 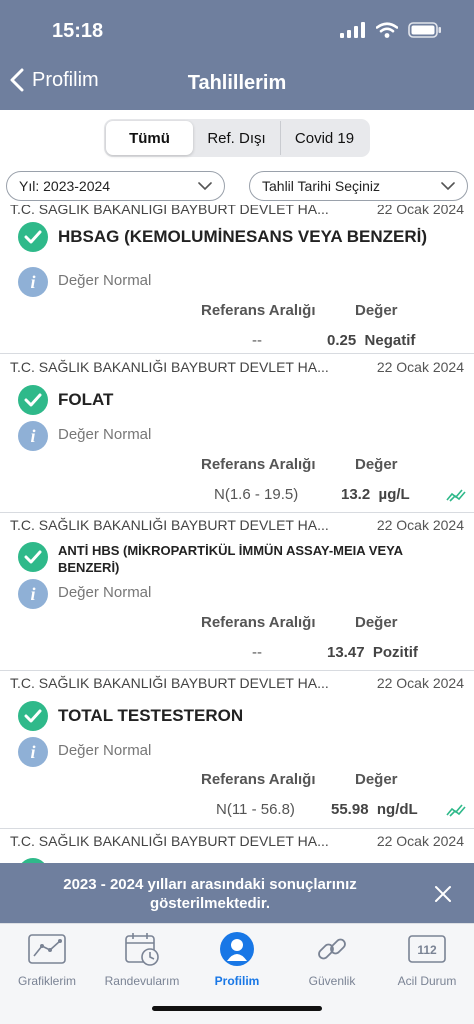 I want to click on result-number: 0.25, so click(x=342, y=340).